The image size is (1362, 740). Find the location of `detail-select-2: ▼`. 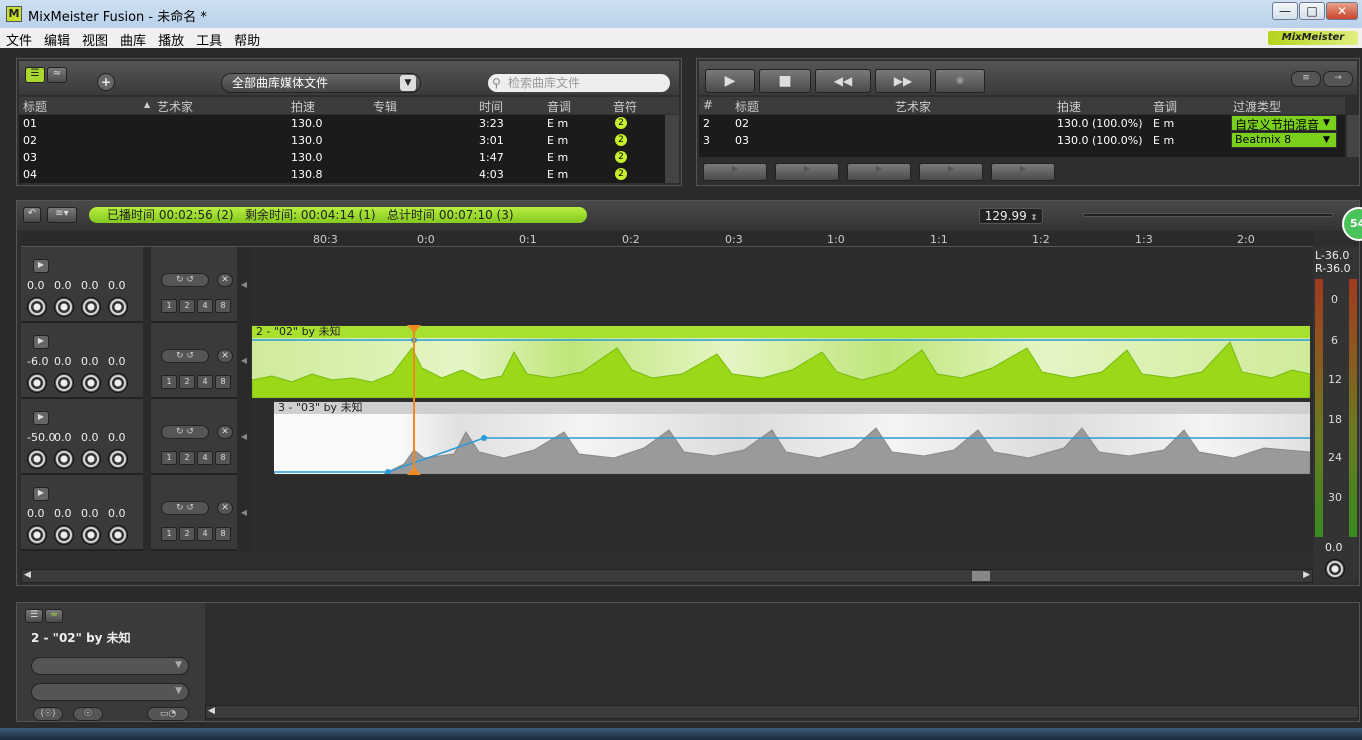

detail-select-2: ▼ is located at coordinates (110, 692).